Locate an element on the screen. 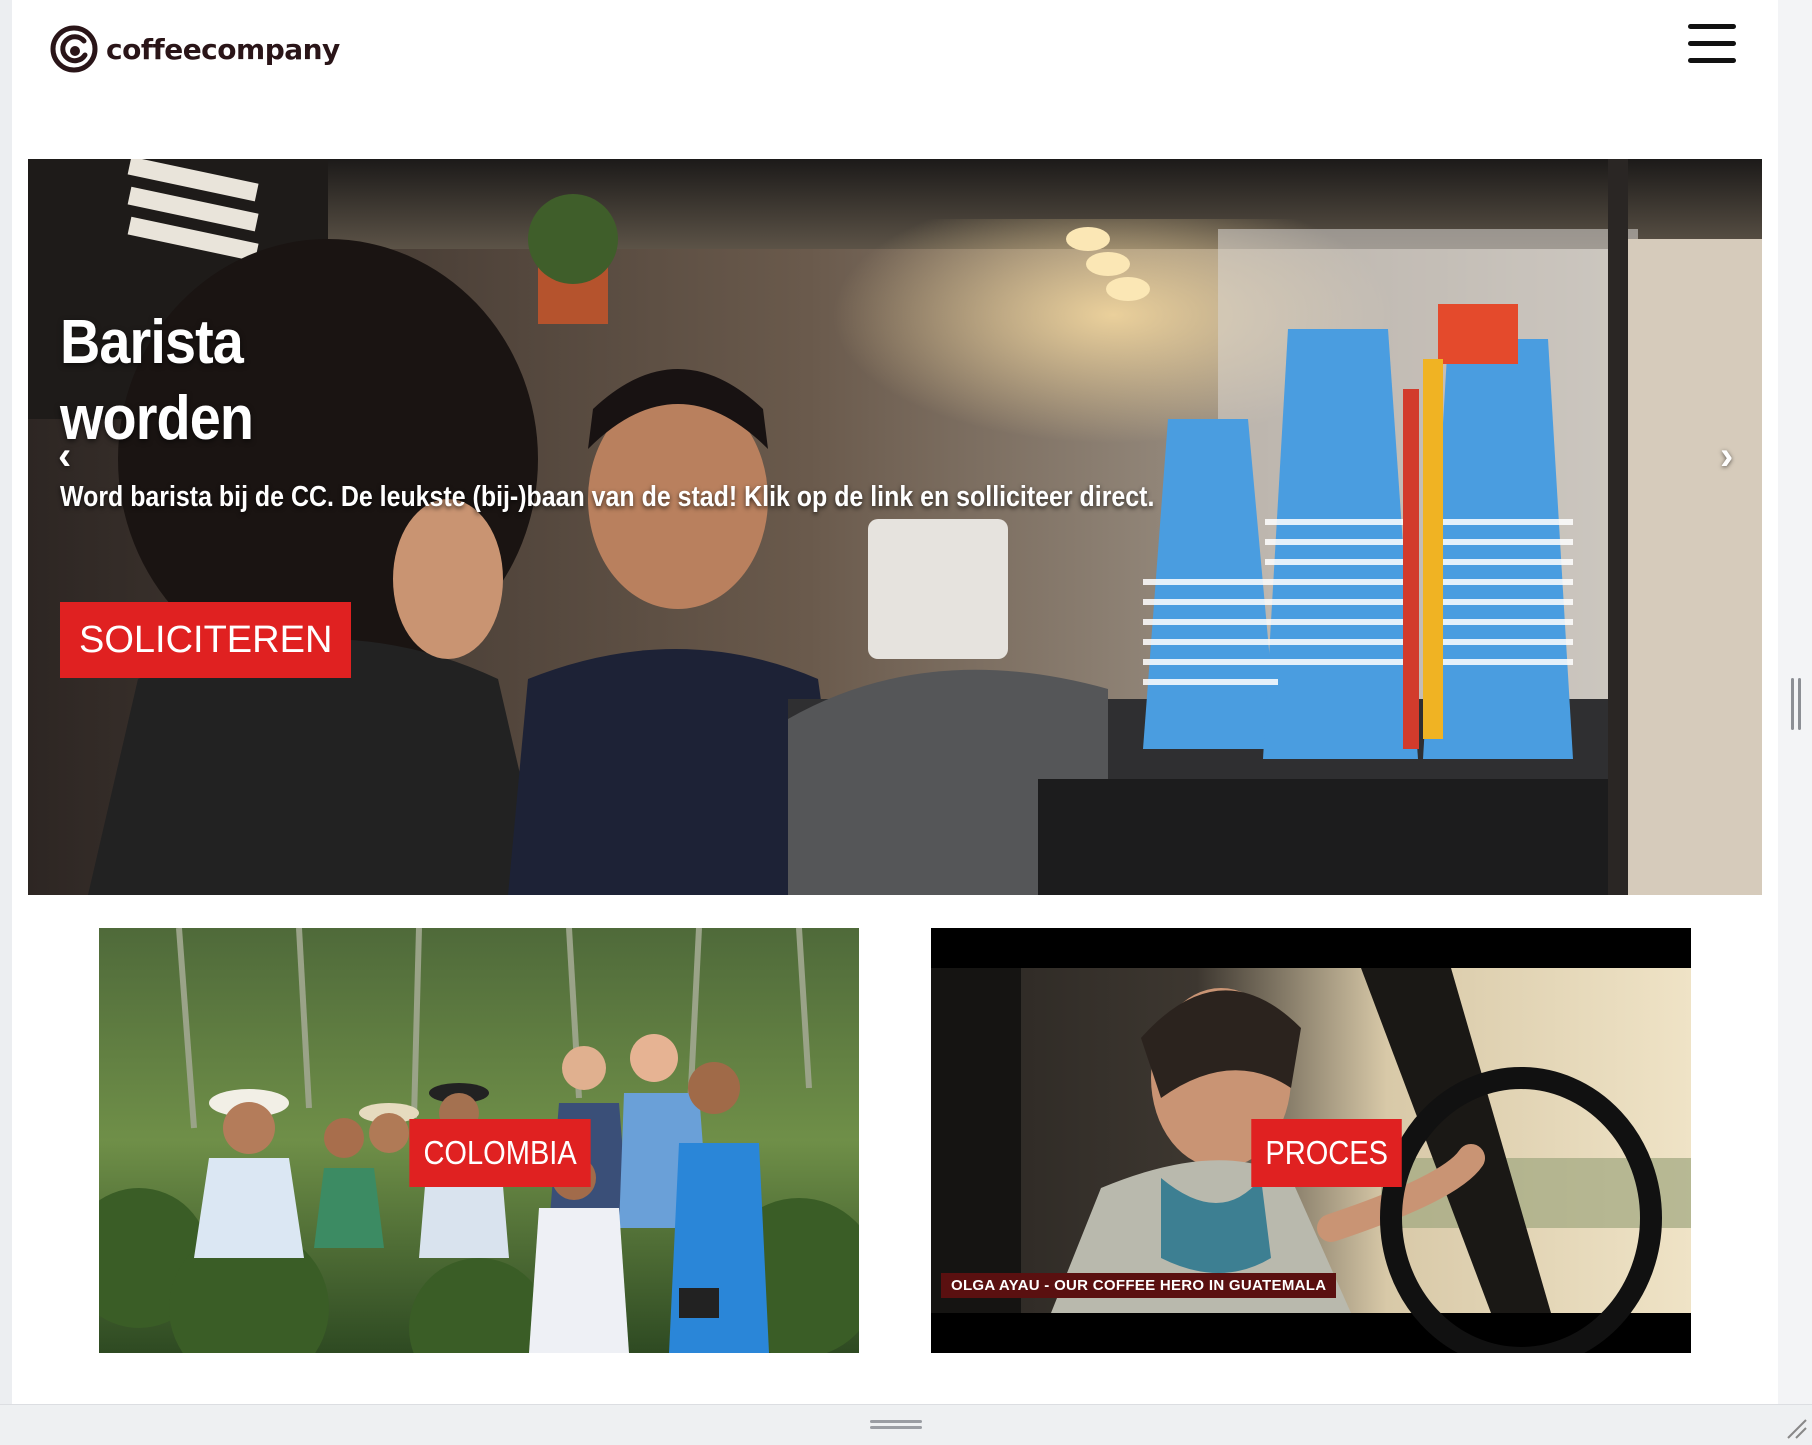 The width and height of the screenshot is (1812, 1445). bottom-resize-handle is located at coordinates (896, 1425).